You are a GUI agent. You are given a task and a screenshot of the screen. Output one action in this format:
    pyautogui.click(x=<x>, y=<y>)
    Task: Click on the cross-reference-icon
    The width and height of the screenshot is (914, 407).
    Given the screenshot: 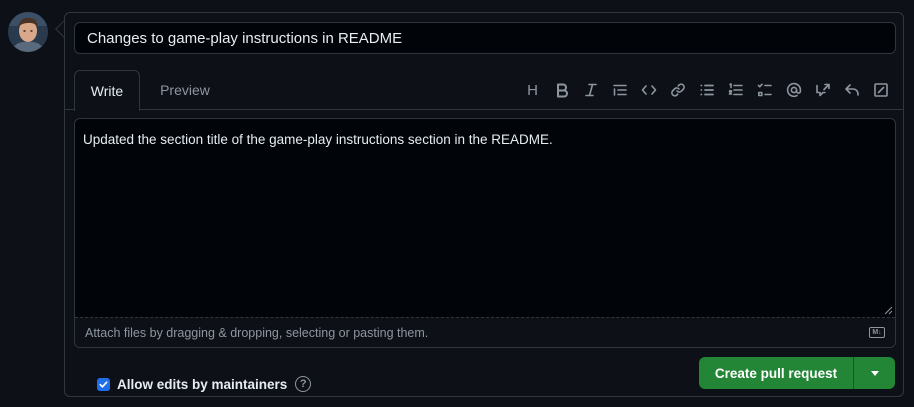 What is the action you would take?
    pyautogui.click(x=822, y=90)
    